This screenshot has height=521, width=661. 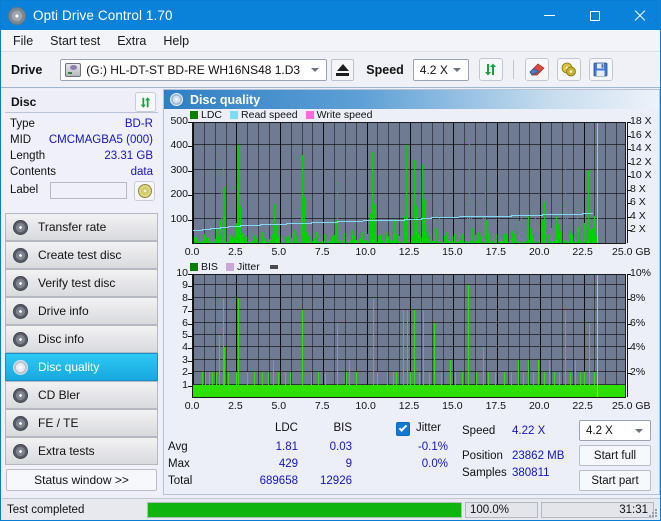 I want to click on sidebar-item-extra-tests: Extra tests, so click(x=81, y=451).